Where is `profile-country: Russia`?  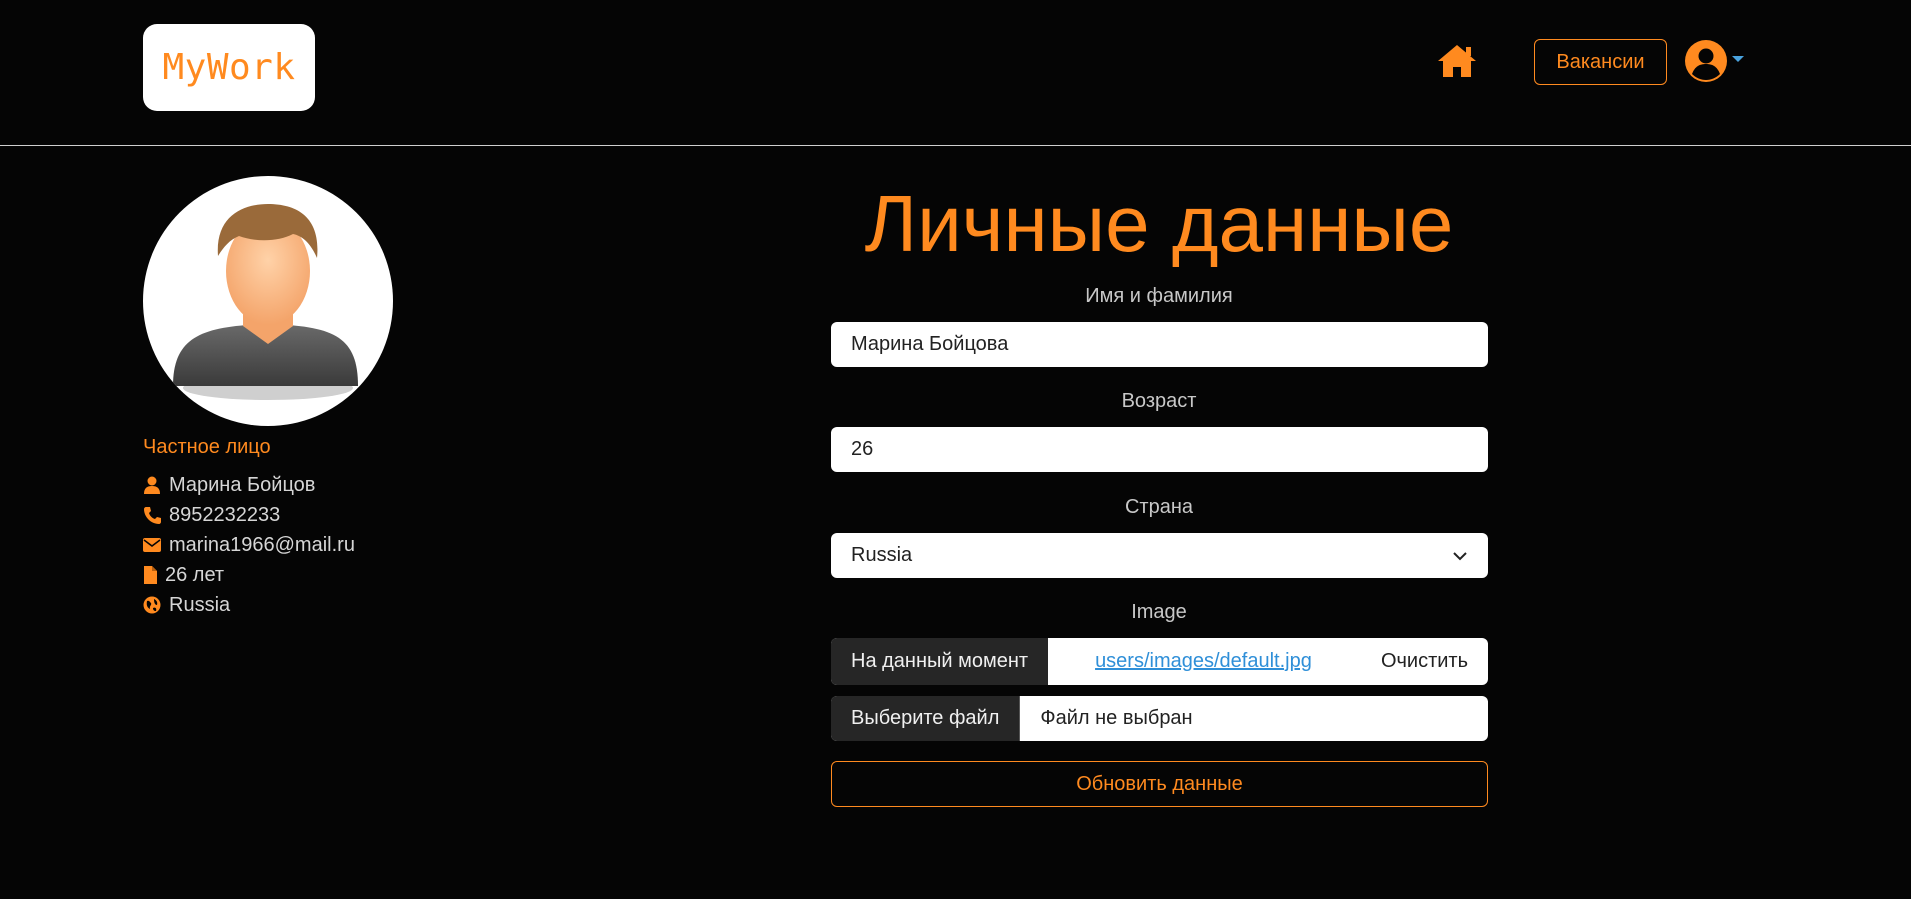 profile-country: Russia is located at coordinates (200, 604).